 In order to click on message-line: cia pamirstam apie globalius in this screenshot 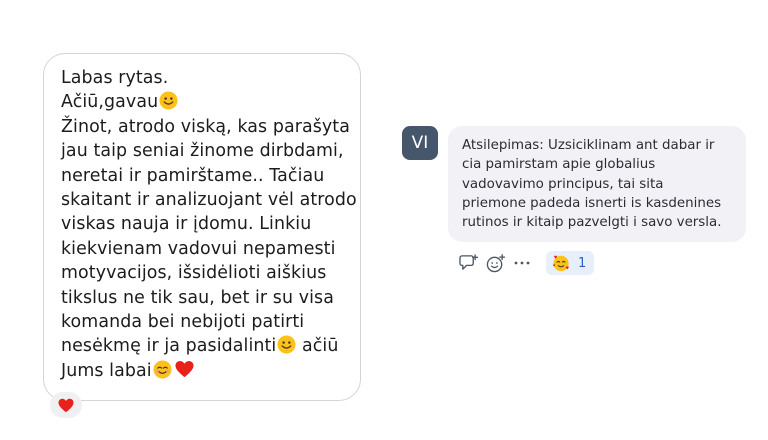, I will do `click(559, 165)`.